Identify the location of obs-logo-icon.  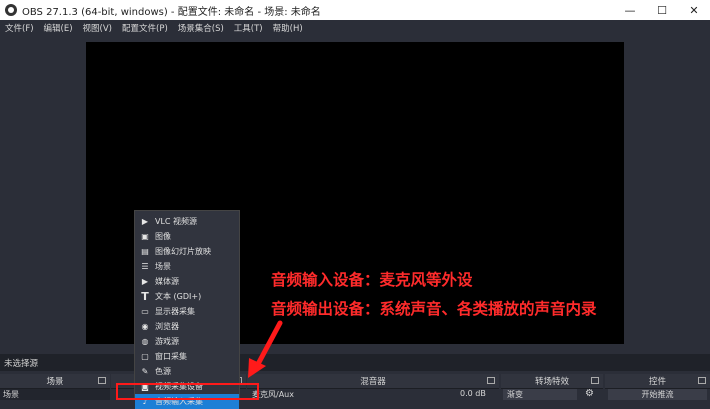
(11, 10).